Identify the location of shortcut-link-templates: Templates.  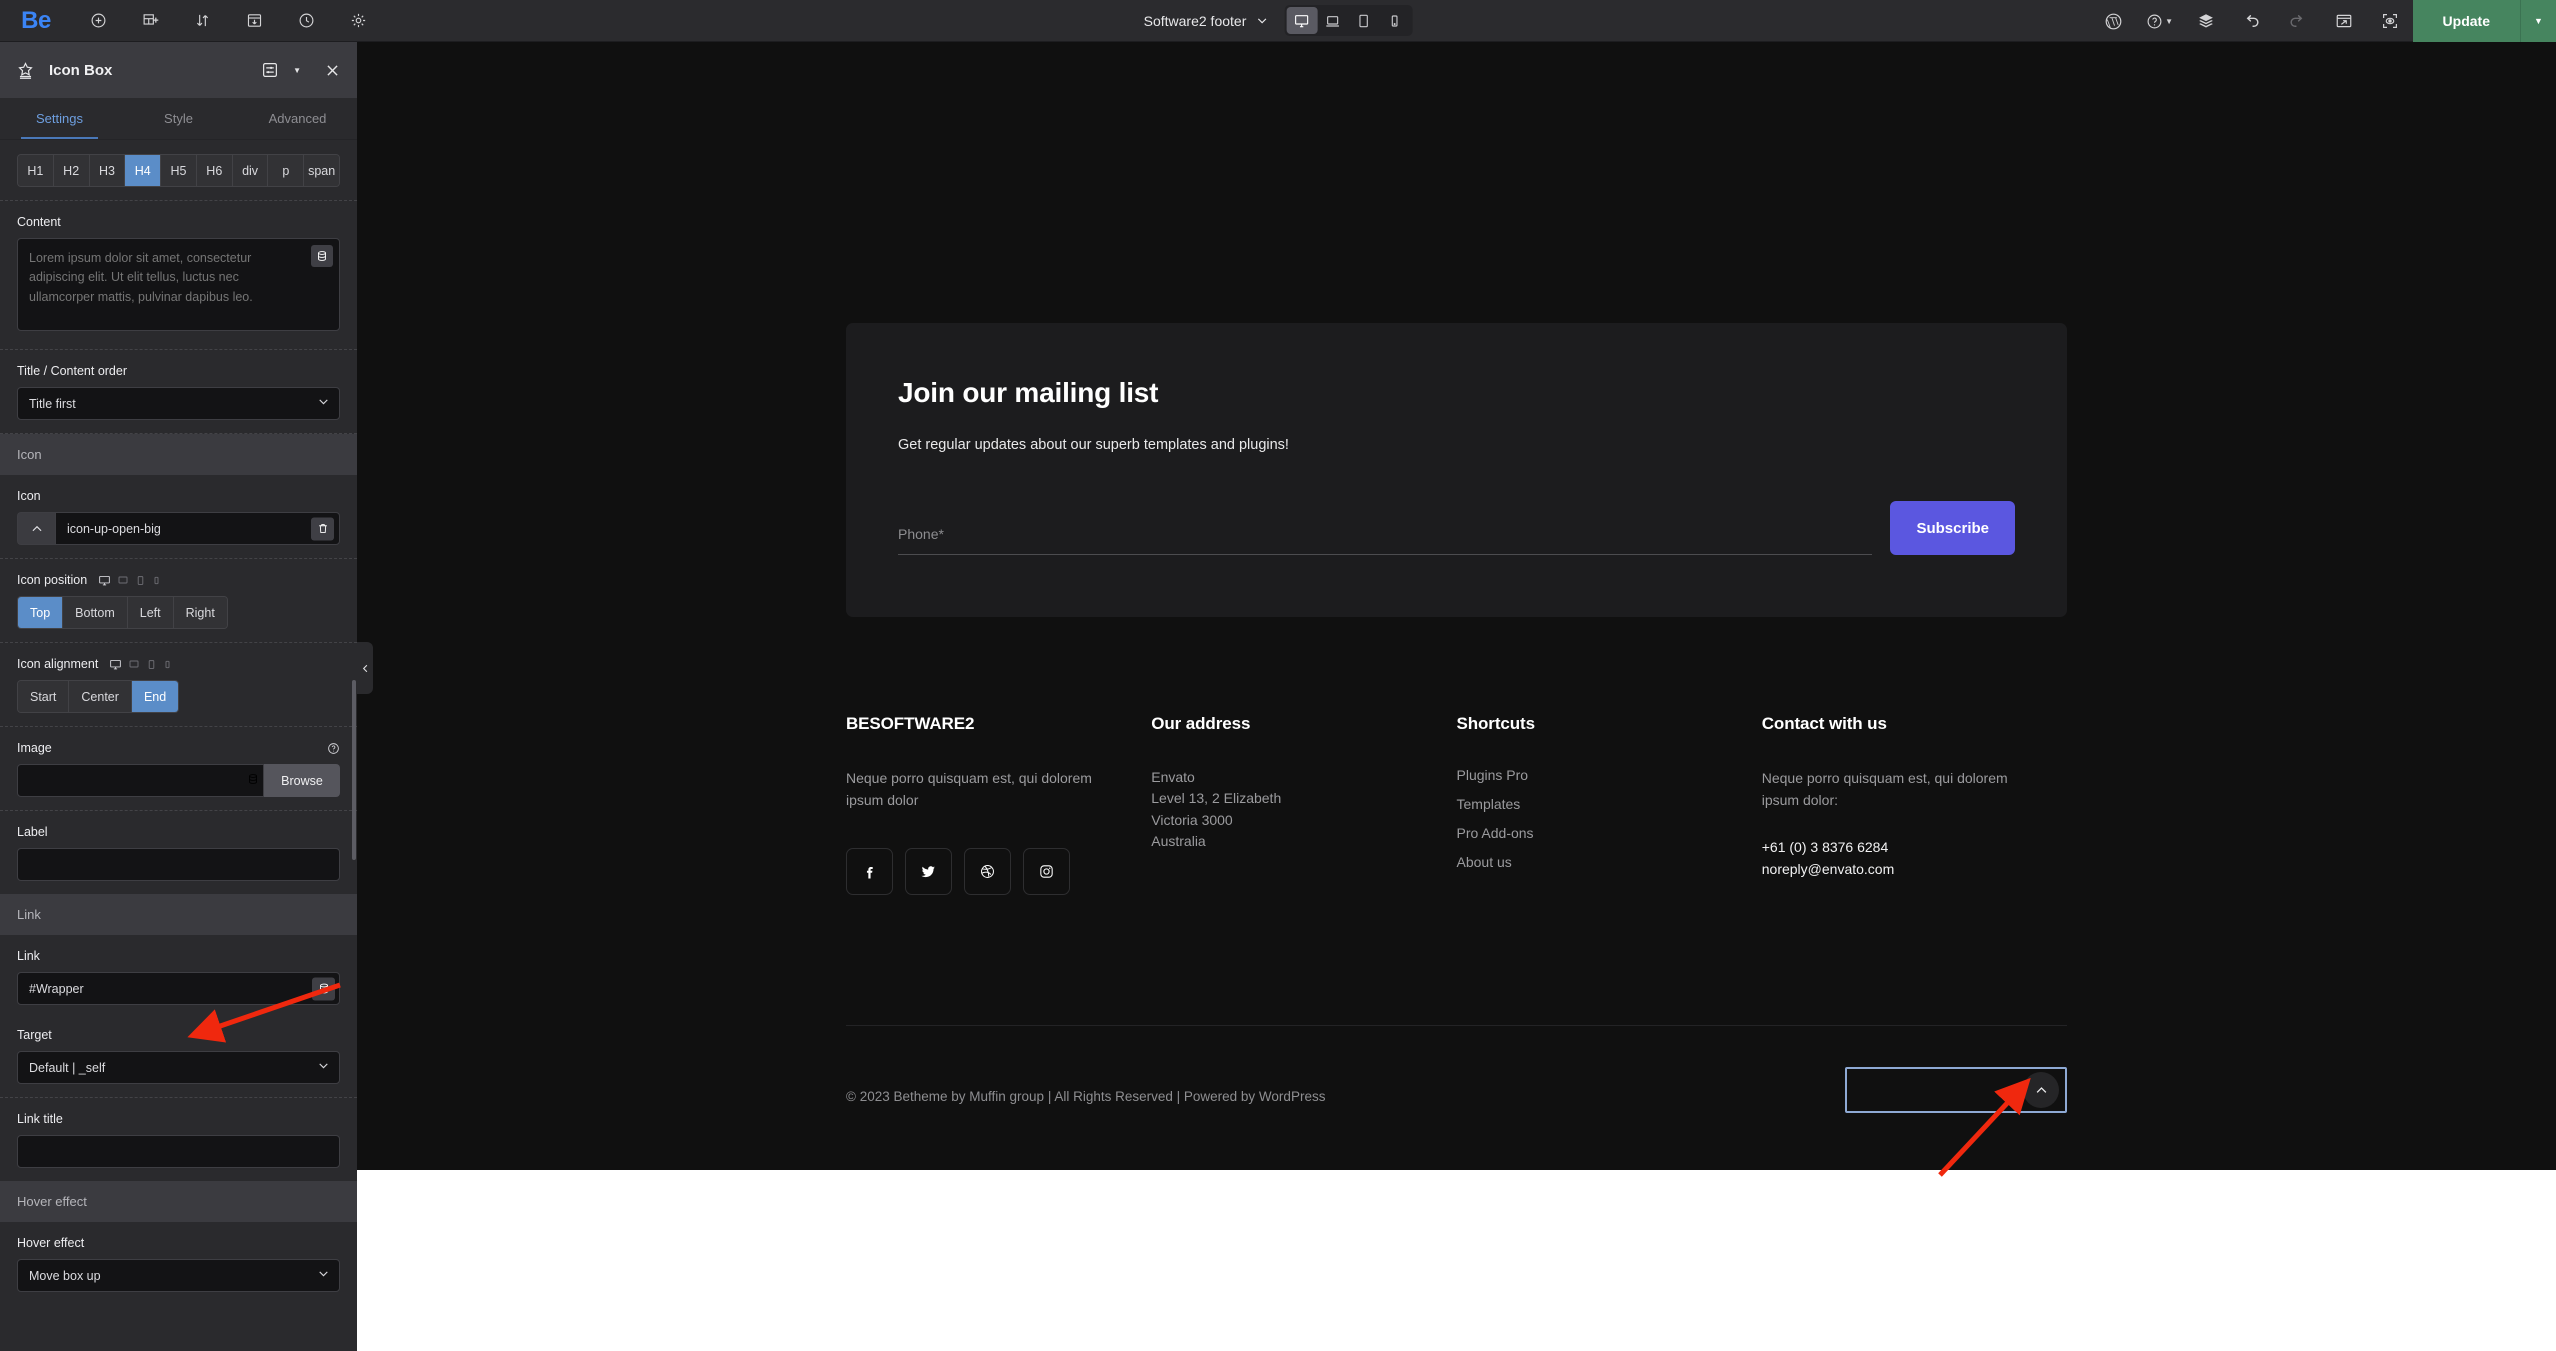
(1596, 804).